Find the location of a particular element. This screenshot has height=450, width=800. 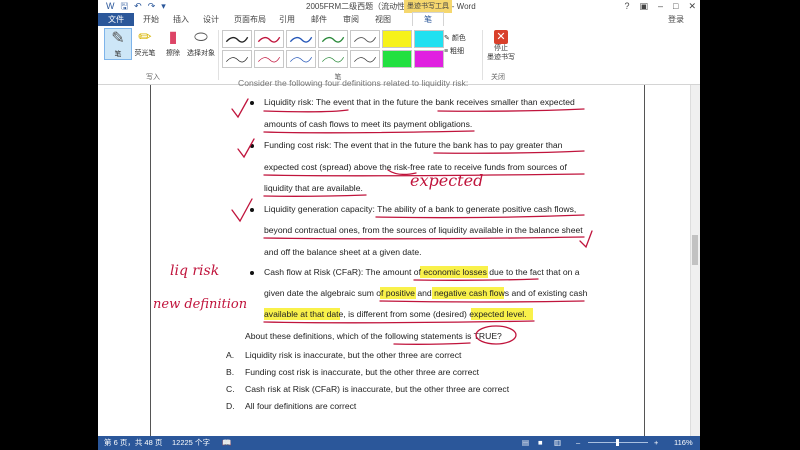

pen-style-red-thin is located at coordinates (269, 59).